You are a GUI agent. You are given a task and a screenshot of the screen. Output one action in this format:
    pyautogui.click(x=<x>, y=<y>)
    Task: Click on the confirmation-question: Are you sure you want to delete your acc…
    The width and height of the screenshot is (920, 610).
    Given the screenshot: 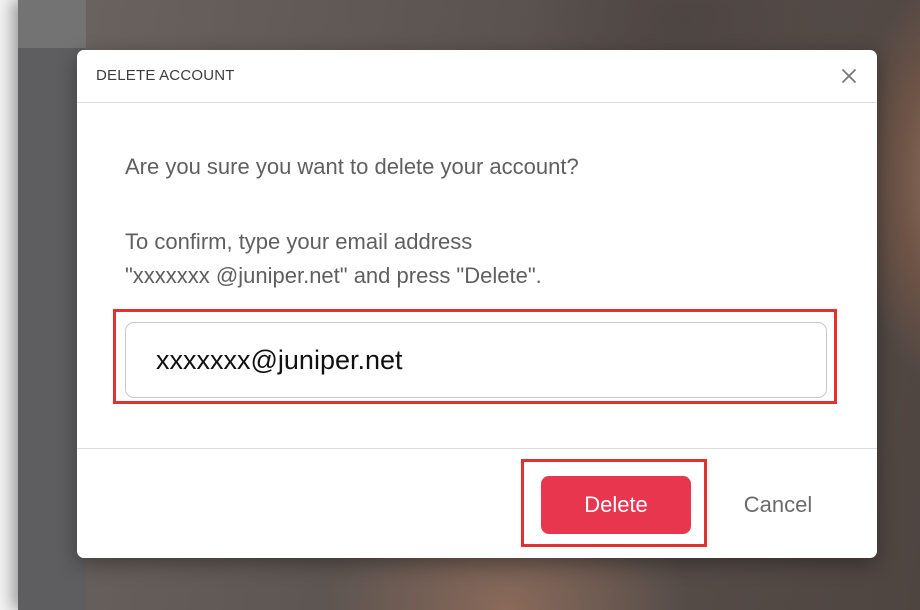 What is the action you would take?
    pyautogui.click(x=352, y=166)
    